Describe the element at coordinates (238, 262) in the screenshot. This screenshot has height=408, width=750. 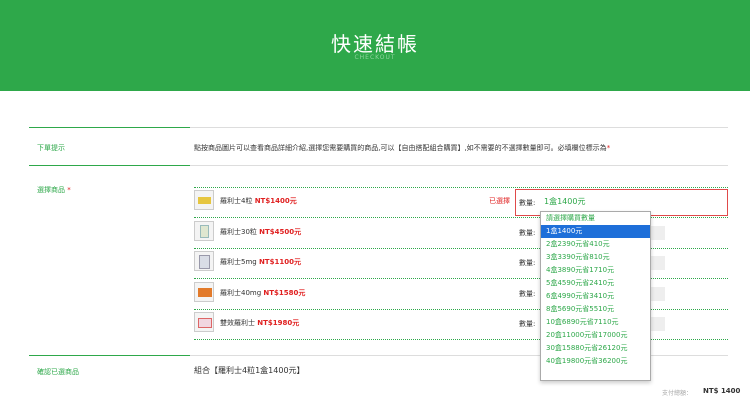
I see `product-name: 羅利士5mg` at that location.